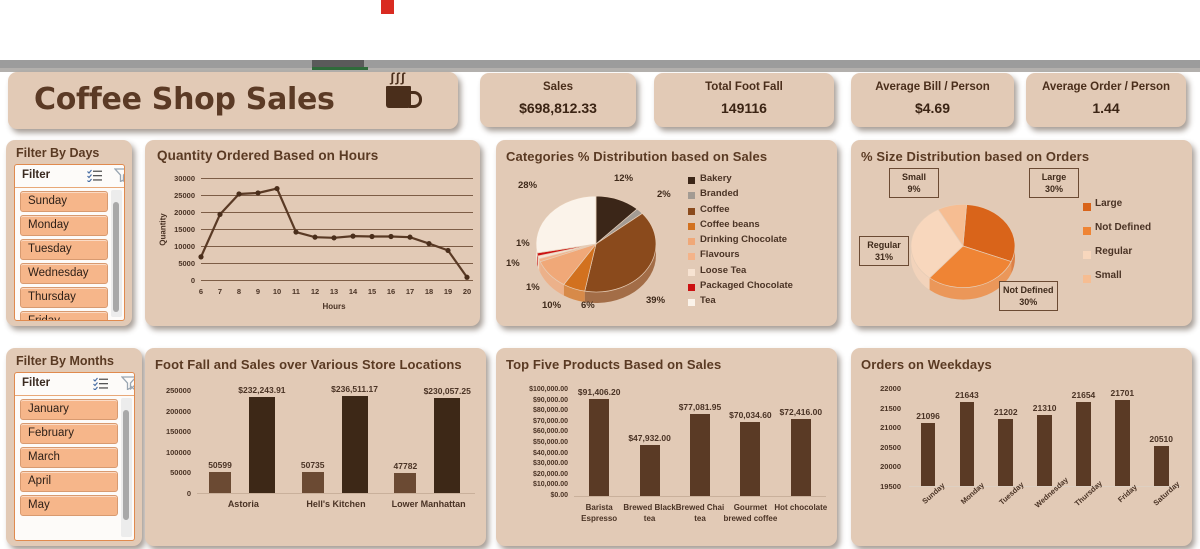 This screenshot has width=1200, height=549. I want to click on chart-title: Orders on Weekdays, so click(926, 364).